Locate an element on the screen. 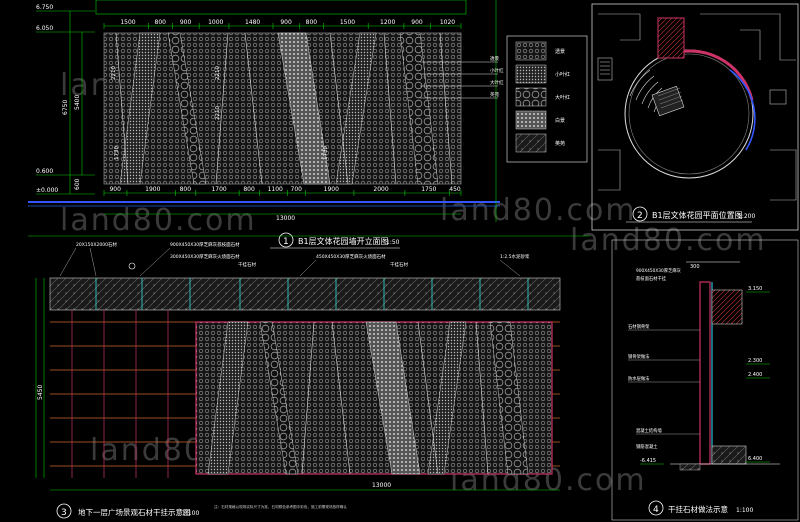 This screenshot has height=522, width=800. level-label: 6.750 is located at coordinates (44, 7).